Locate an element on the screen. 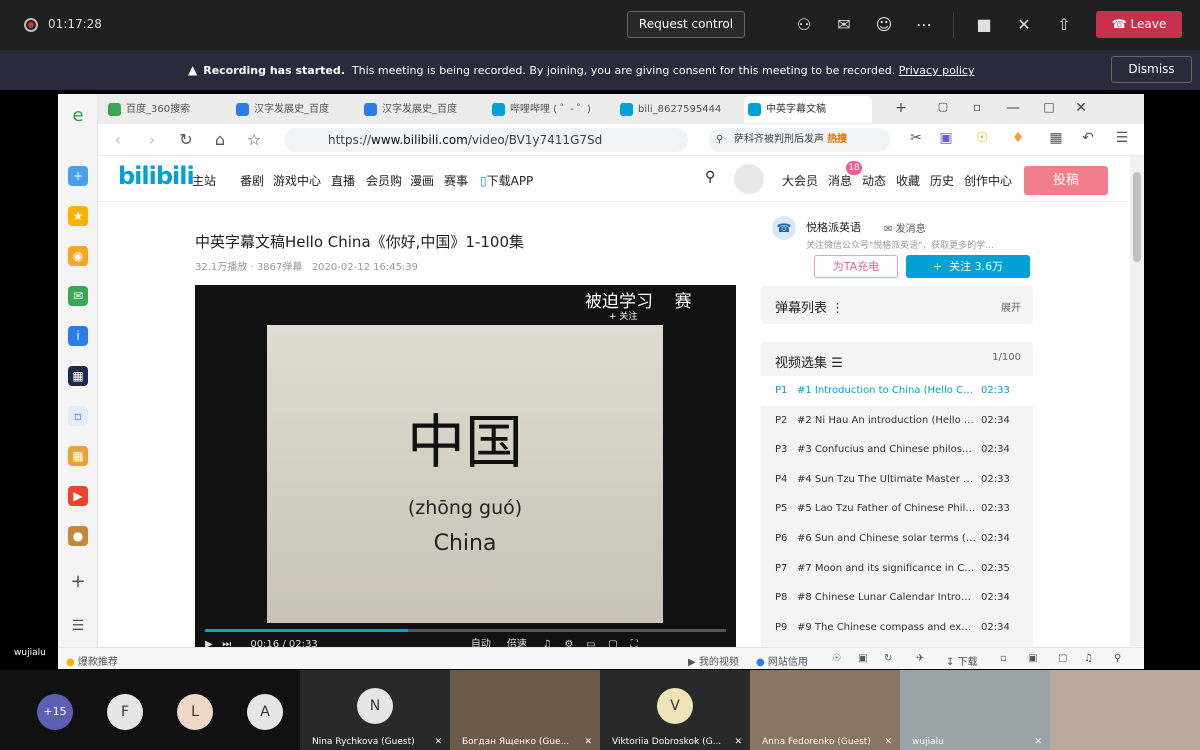 The image size is (1200, 750). undo-icon: ↶ is located at coordinates (1088, 138).